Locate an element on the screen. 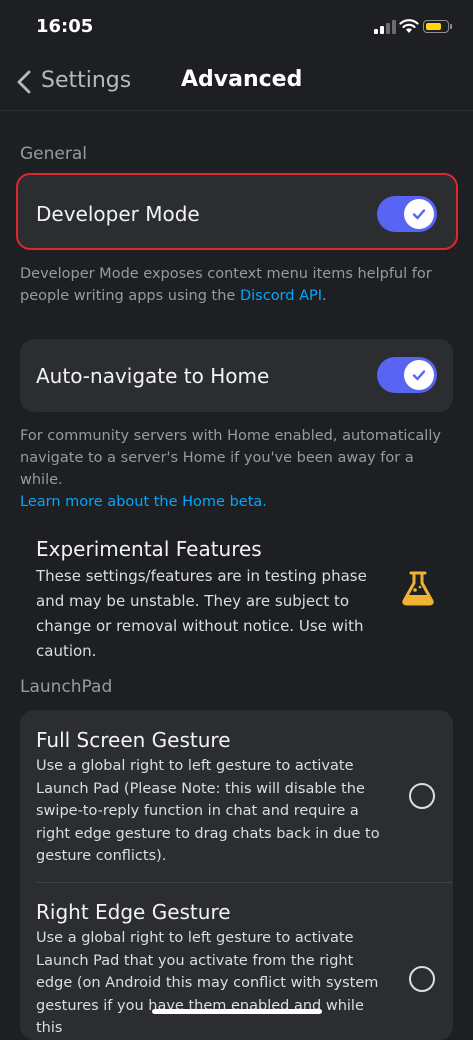 This screenshot has width=473, height=1040. full-screen-gesture-radio is located at coordinates (422, 796).